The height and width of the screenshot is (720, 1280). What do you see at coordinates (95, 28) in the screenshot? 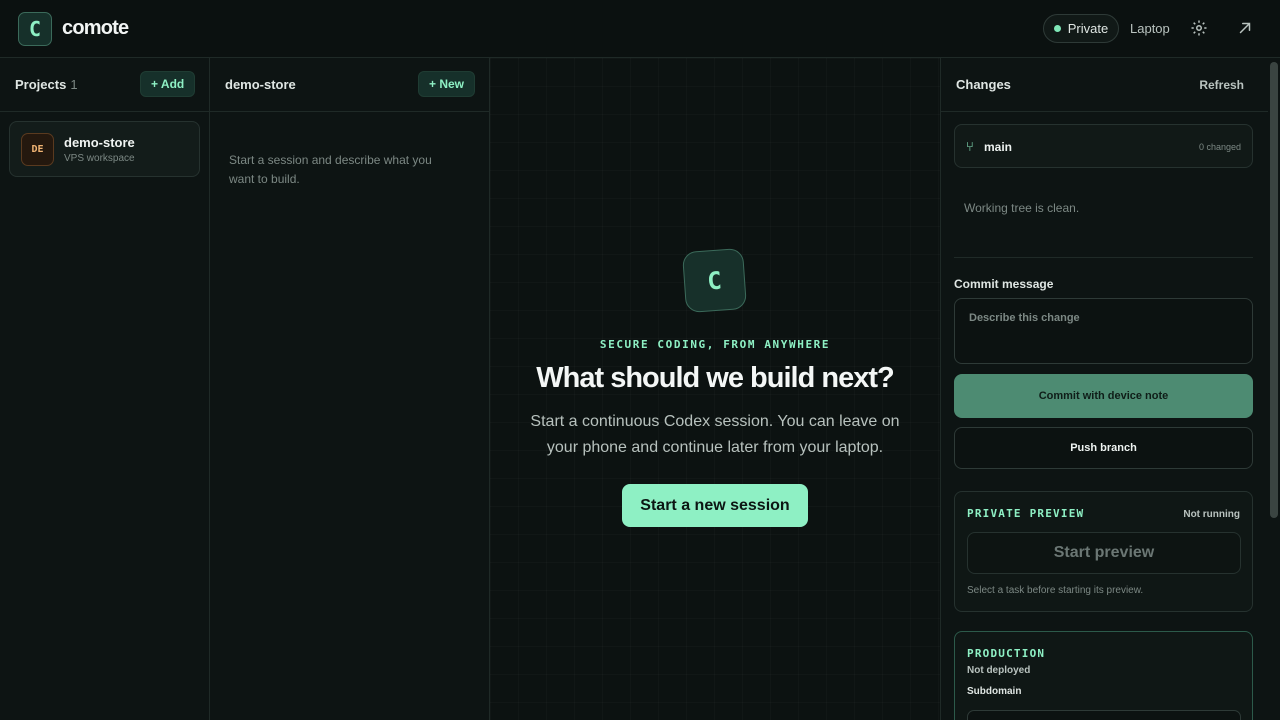
I see `app-name: comote` at bounding box center [95, 28].